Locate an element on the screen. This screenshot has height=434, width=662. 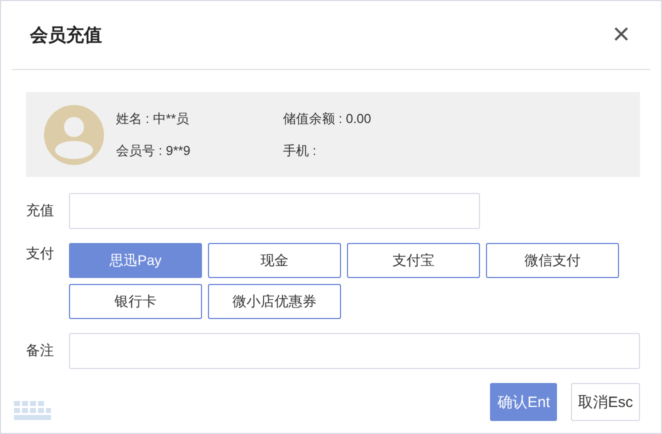
payment-option: 微小店优惠券 is located at coordinates (274, 301).